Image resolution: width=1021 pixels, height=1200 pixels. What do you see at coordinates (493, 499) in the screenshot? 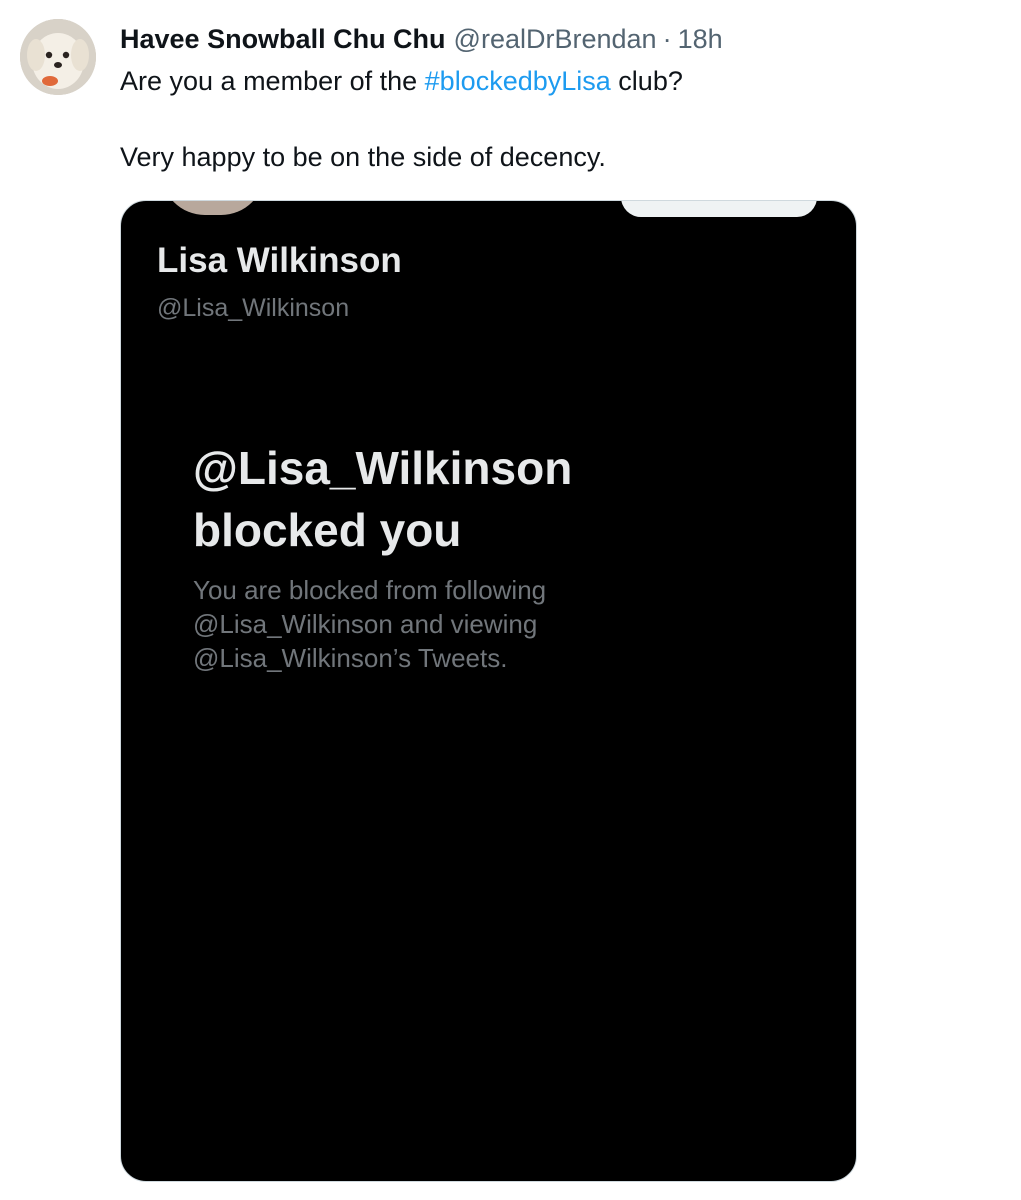
I see `blocked-heading: @Lisa_Wilkinson blocked you` at bounding box center [493, 499].